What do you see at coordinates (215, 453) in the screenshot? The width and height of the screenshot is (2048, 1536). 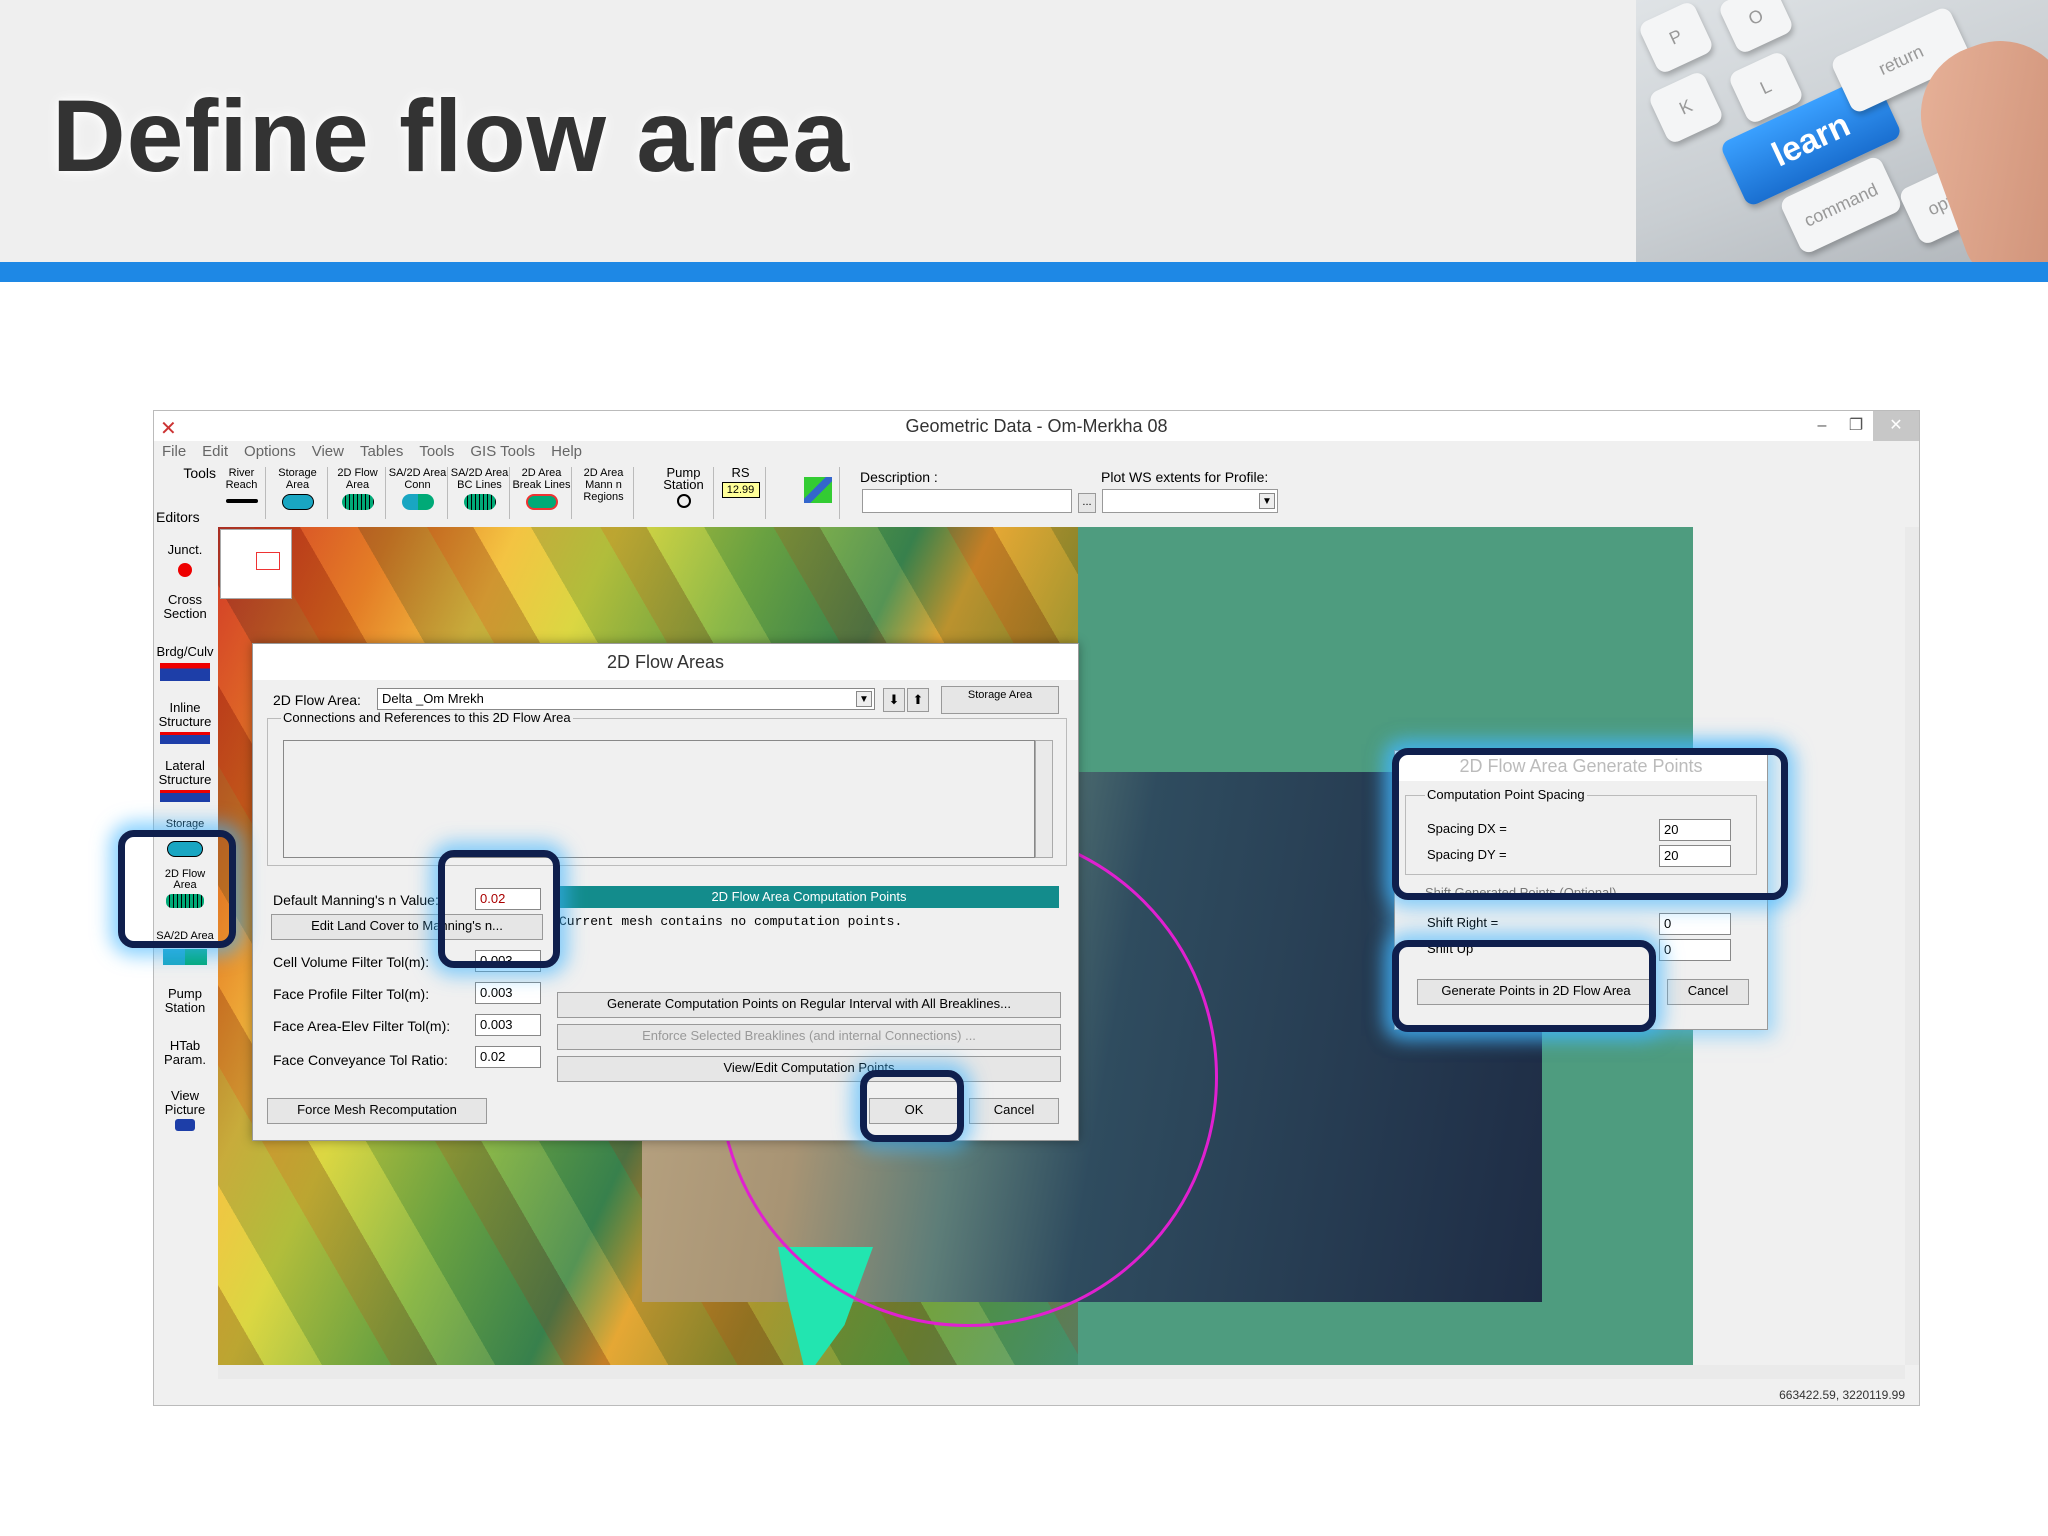 I see `menu-edit: Edit` at bounding box center [215, 453].